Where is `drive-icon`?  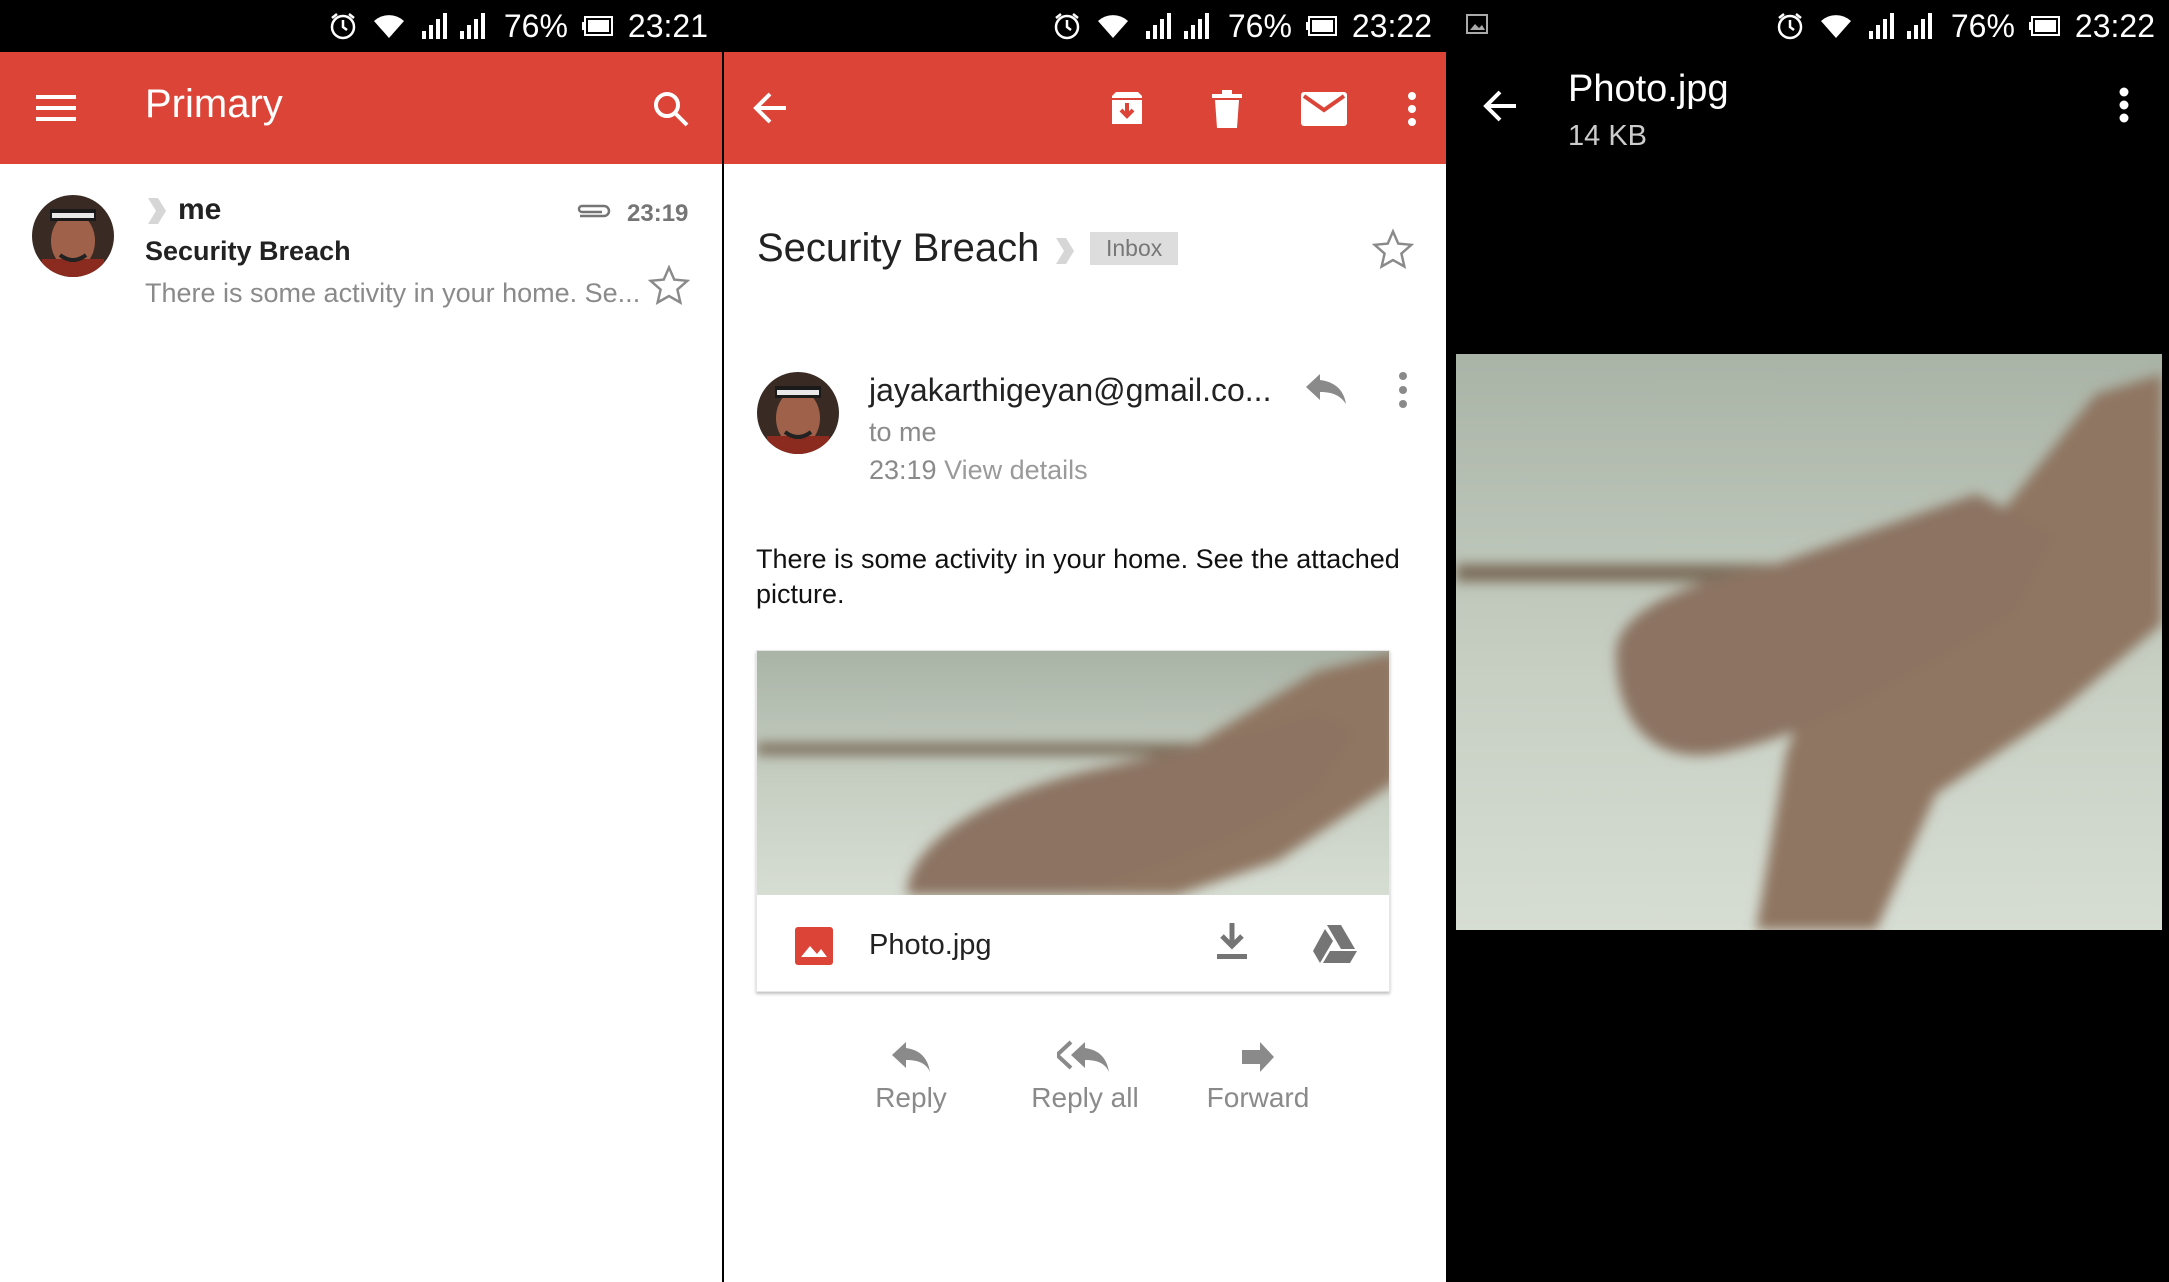
drive-icon is located at coordinates (1335, 943).